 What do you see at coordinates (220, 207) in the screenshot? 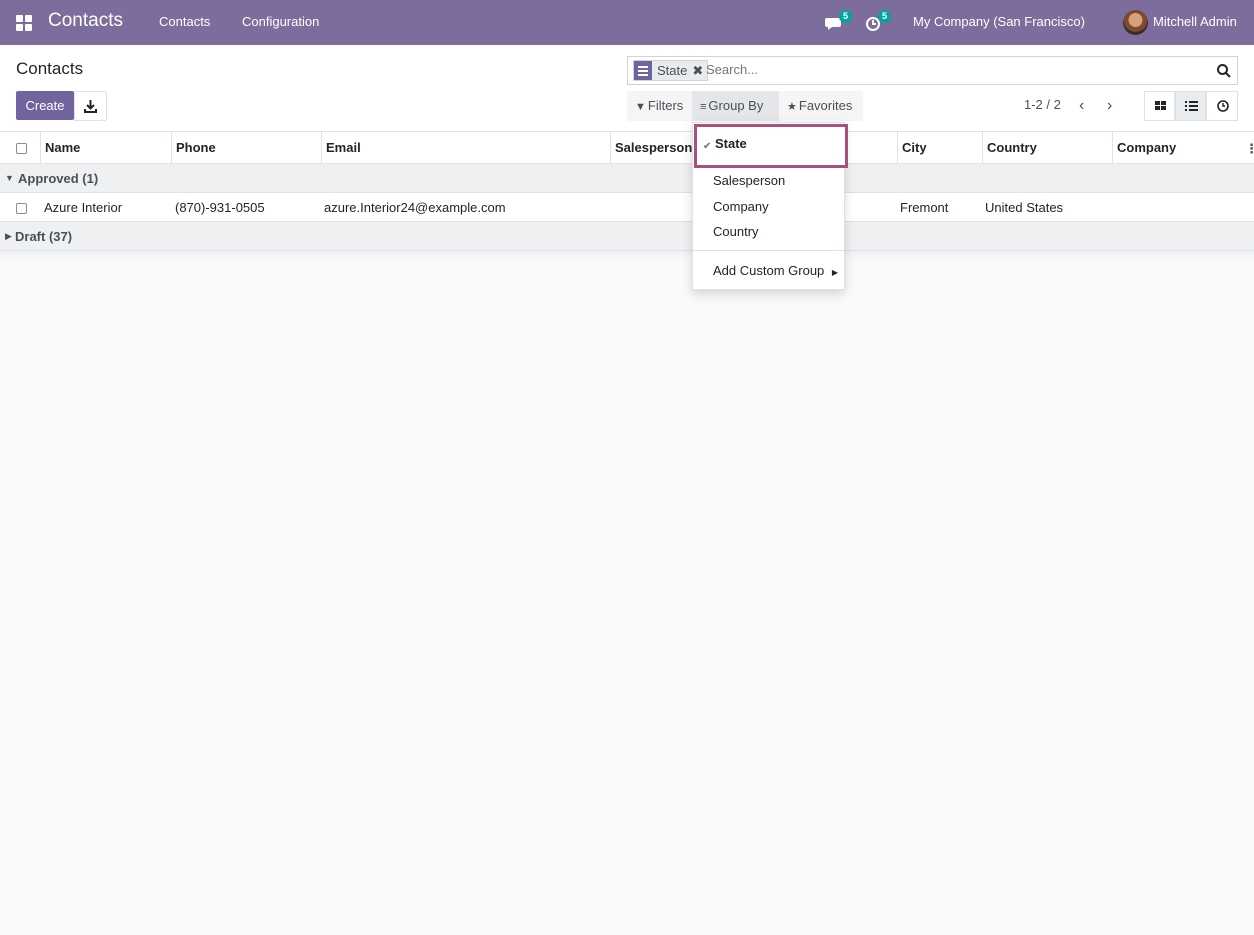
I see `cell-phone: (870)-931-0505` at bounding box center [220, 207].